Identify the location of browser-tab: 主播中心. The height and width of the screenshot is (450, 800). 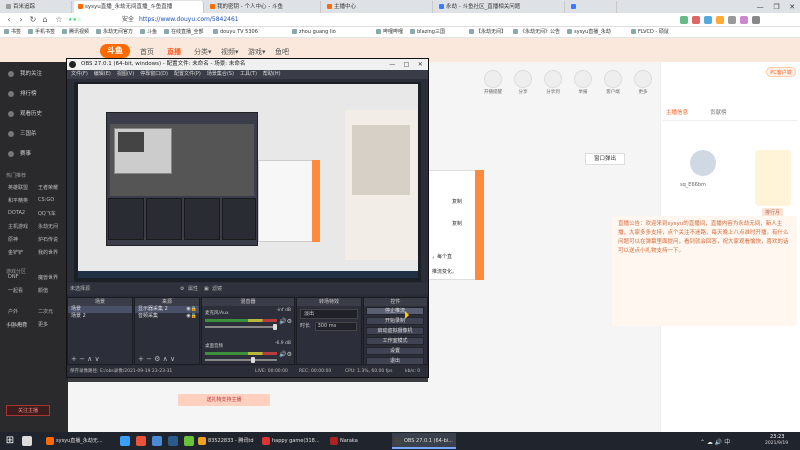
(378, 7).